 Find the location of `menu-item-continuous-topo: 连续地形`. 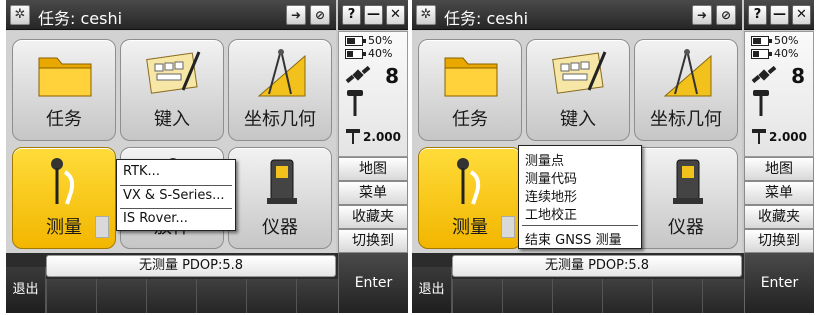

menu-item-continuous-topo: 连续地形 is located at coordinates (580, 195).